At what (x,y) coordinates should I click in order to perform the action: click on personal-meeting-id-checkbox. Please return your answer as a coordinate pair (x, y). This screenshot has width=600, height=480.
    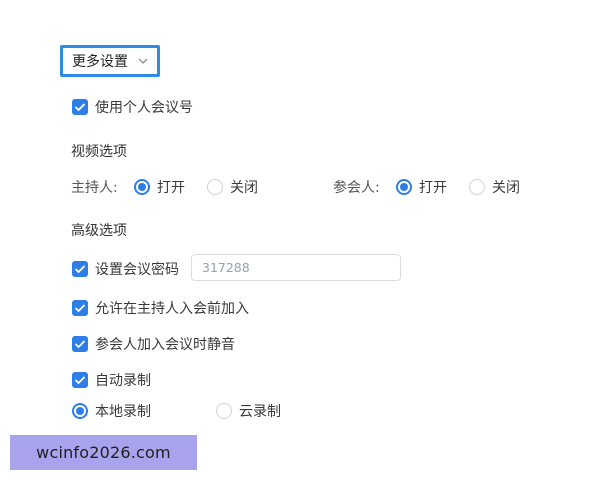
    Looking at the image, I should click on (80, 107).